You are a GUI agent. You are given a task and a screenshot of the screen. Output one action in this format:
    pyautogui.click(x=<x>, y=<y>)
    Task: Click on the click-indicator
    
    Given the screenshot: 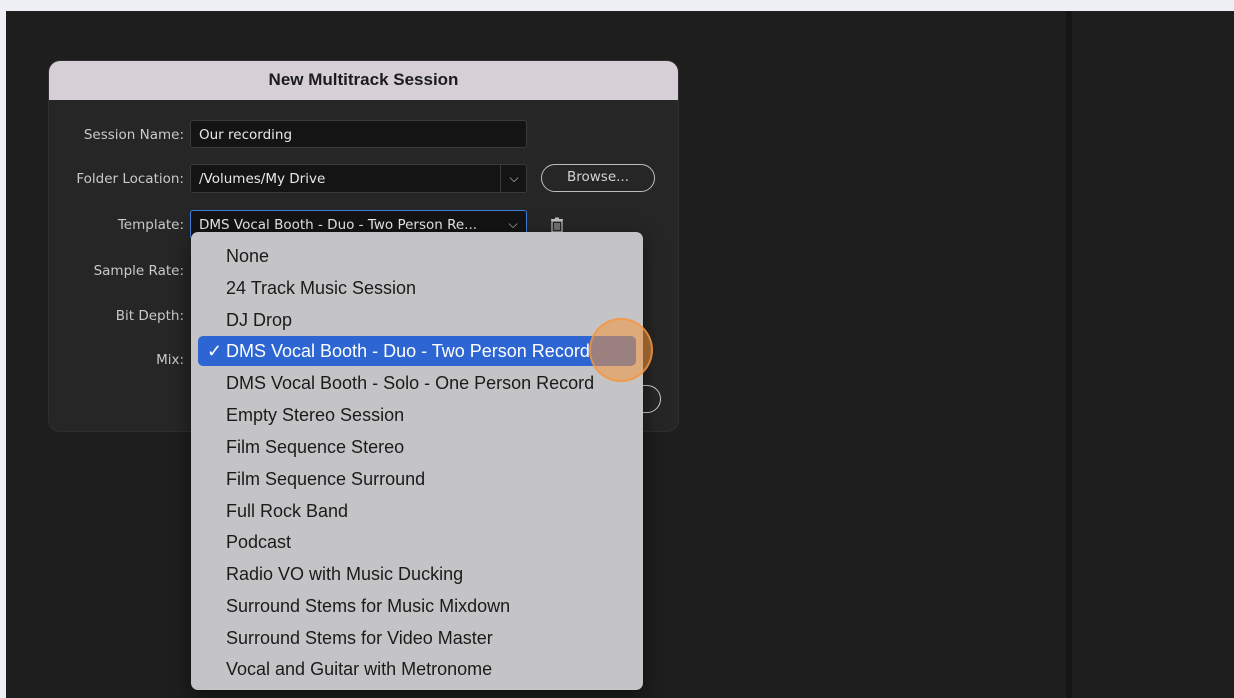 What is the action you would take?
    pyautogui.click(x=621, y=350)
    